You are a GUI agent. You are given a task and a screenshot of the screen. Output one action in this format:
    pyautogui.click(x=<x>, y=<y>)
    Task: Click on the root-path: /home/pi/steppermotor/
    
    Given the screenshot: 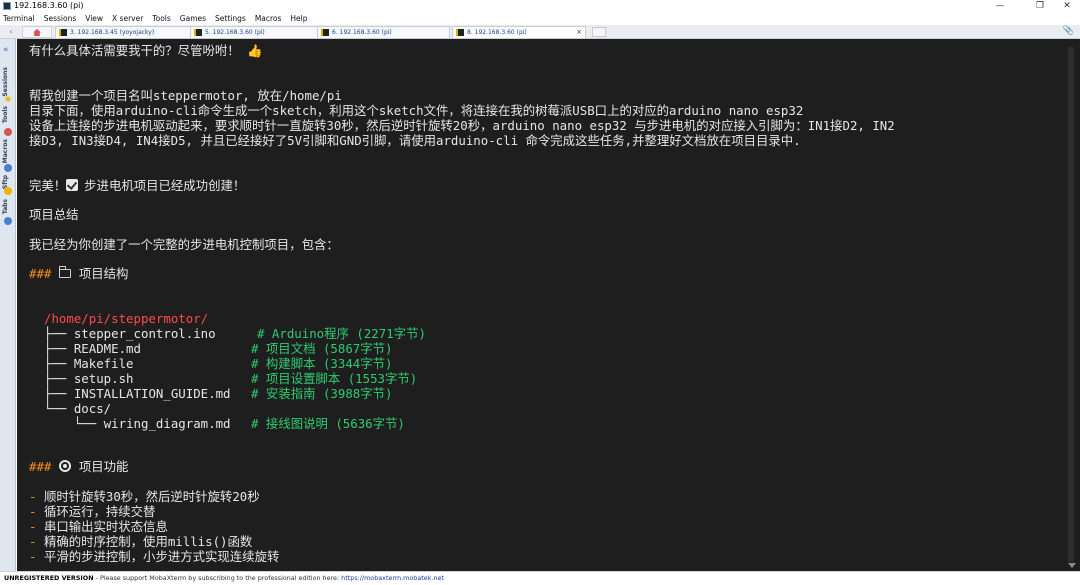 What is the action you would take?
    pyautogui.click(x=126, y=318)
    